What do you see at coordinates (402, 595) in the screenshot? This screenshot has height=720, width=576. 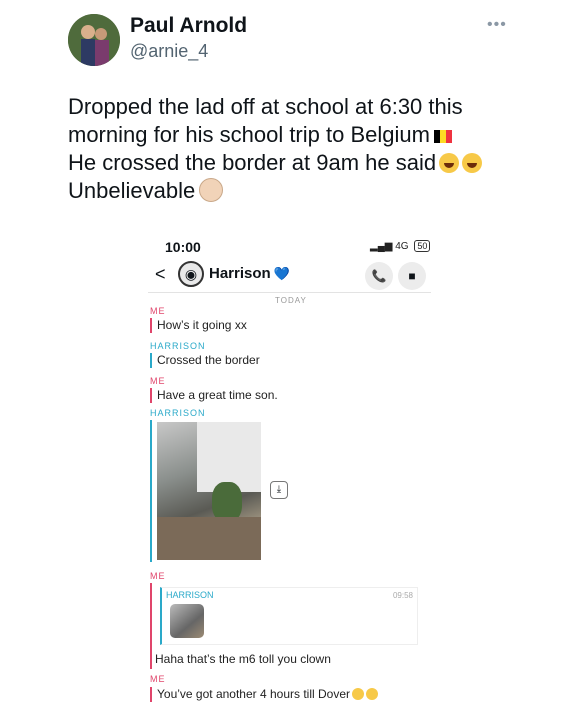 I see `quoted-time: 09:58` at bounding box center [402, 595].